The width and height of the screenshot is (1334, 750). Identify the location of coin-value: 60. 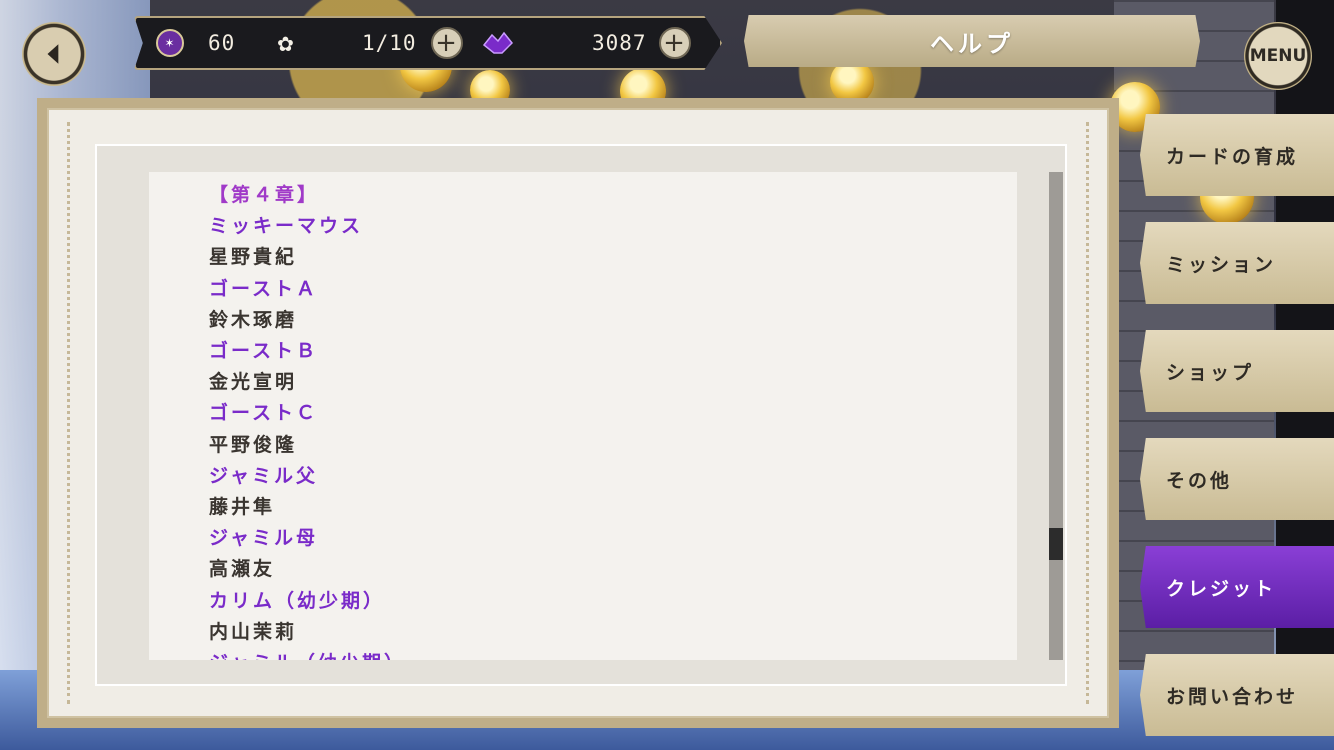
(222, 43).